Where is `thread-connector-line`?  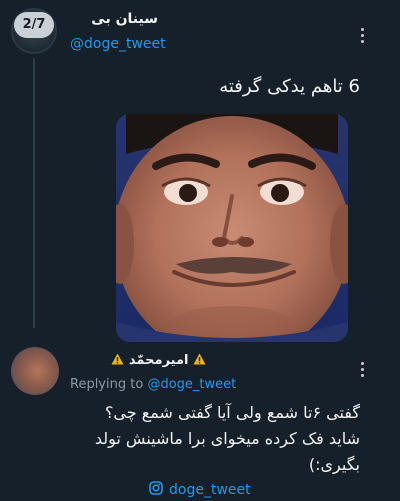
thread-connector-line is located at coordinates (34, 193).